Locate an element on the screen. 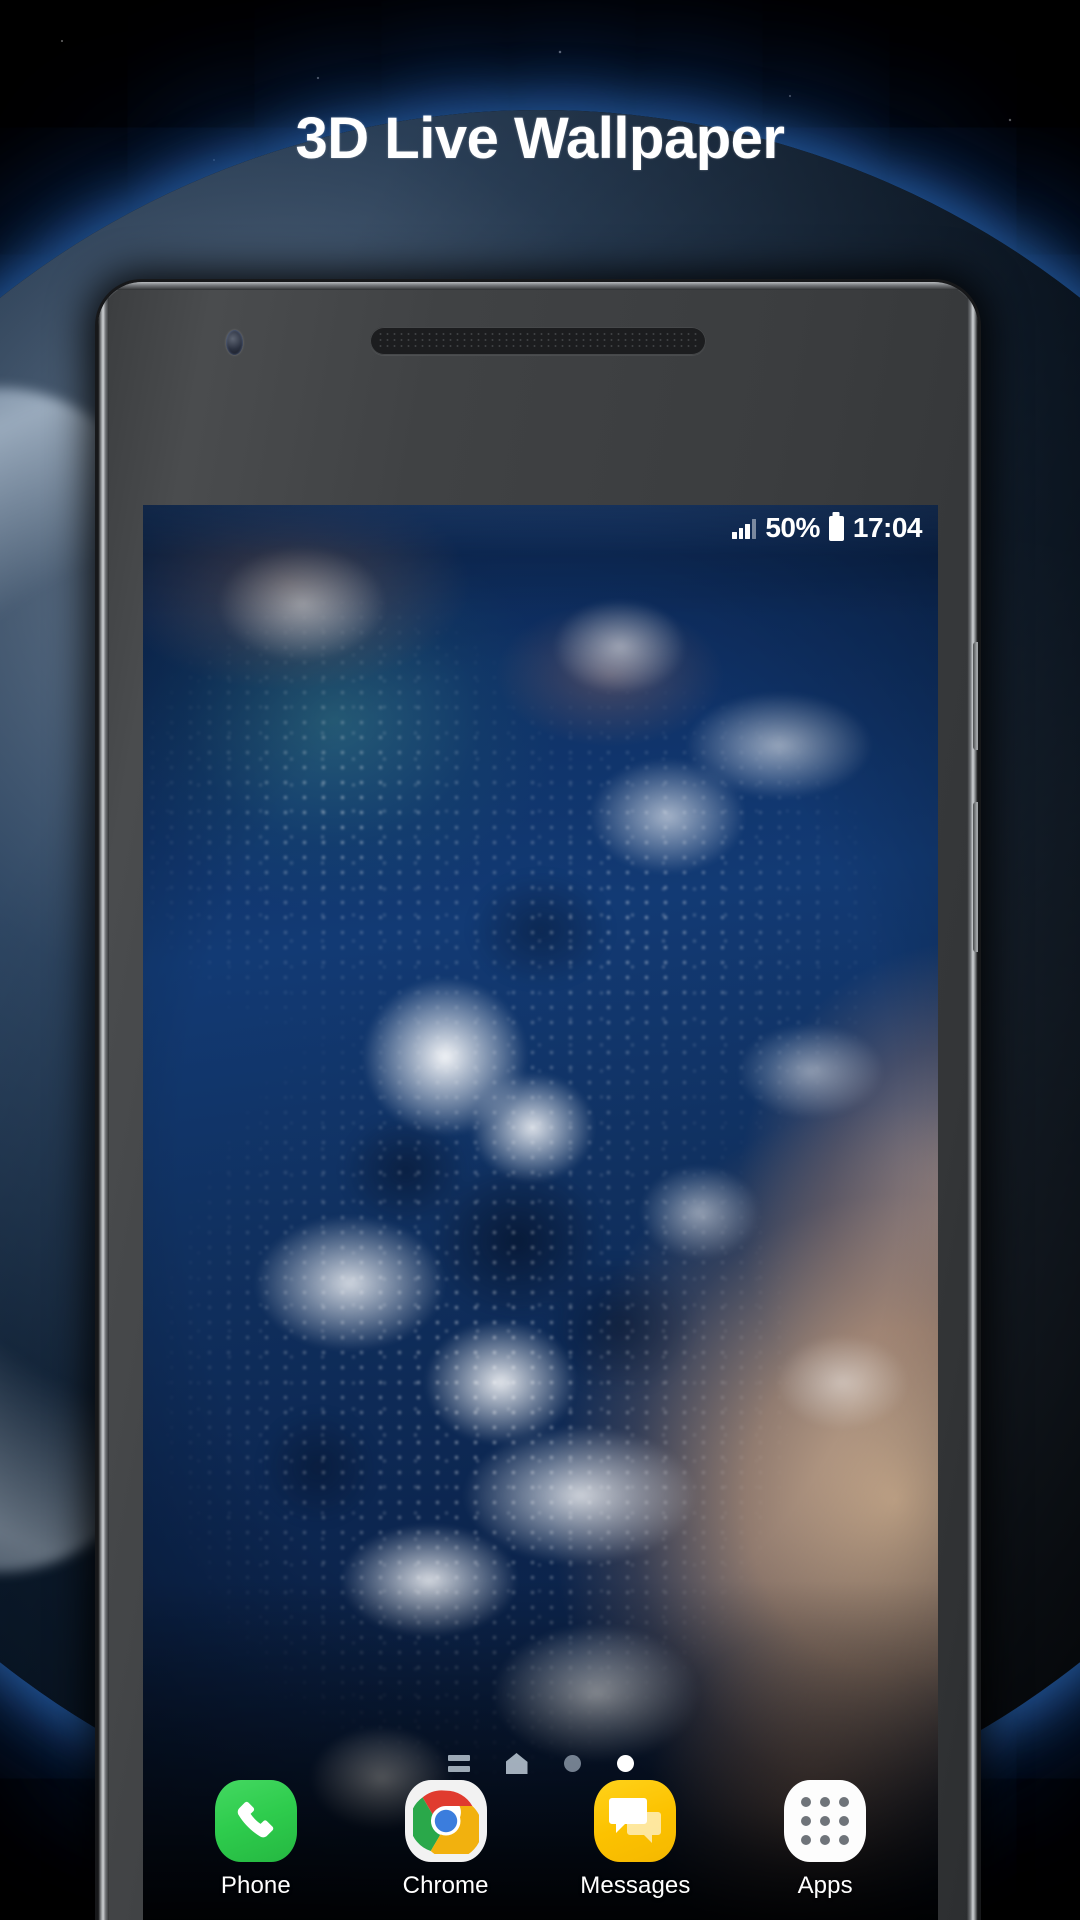 The width and height of the screenshot is (1080, 1920). phone-right-rim is located at coordinates (972, 1101).